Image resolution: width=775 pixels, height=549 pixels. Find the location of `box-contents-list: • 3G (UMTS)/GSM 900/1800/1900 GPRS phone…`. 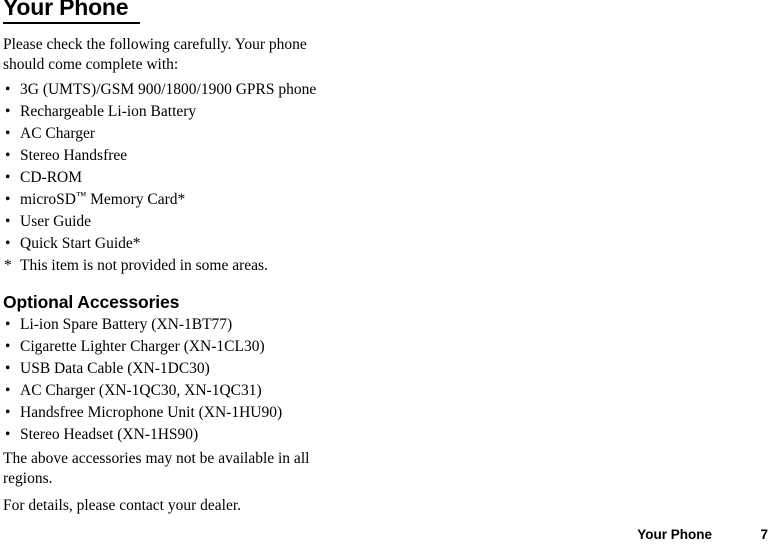

box-contents-list: • 3G (UMTS)/GSM 900/1800/1900 GPRS phone… is located at coordinates (175, 167).